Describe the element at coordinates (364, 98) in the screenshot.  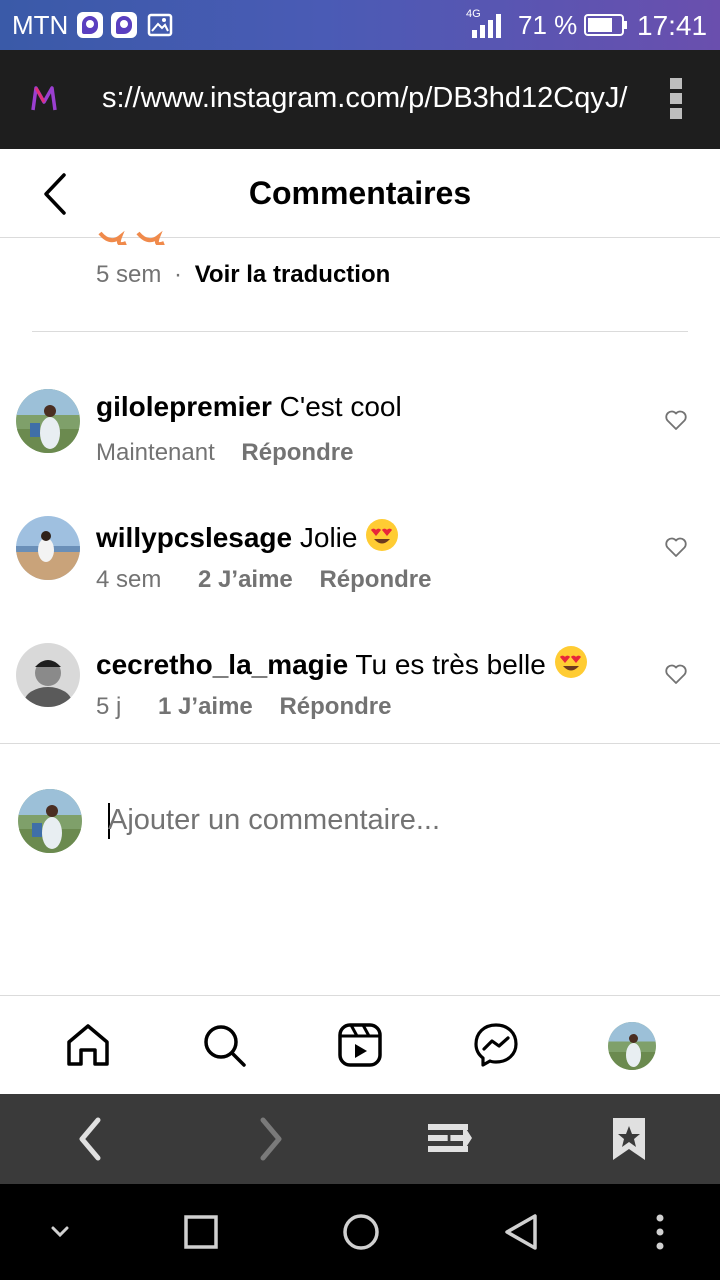
I see `url-text: s://www.instagram.com/p/DB3hd12CqyJ/` at that location.